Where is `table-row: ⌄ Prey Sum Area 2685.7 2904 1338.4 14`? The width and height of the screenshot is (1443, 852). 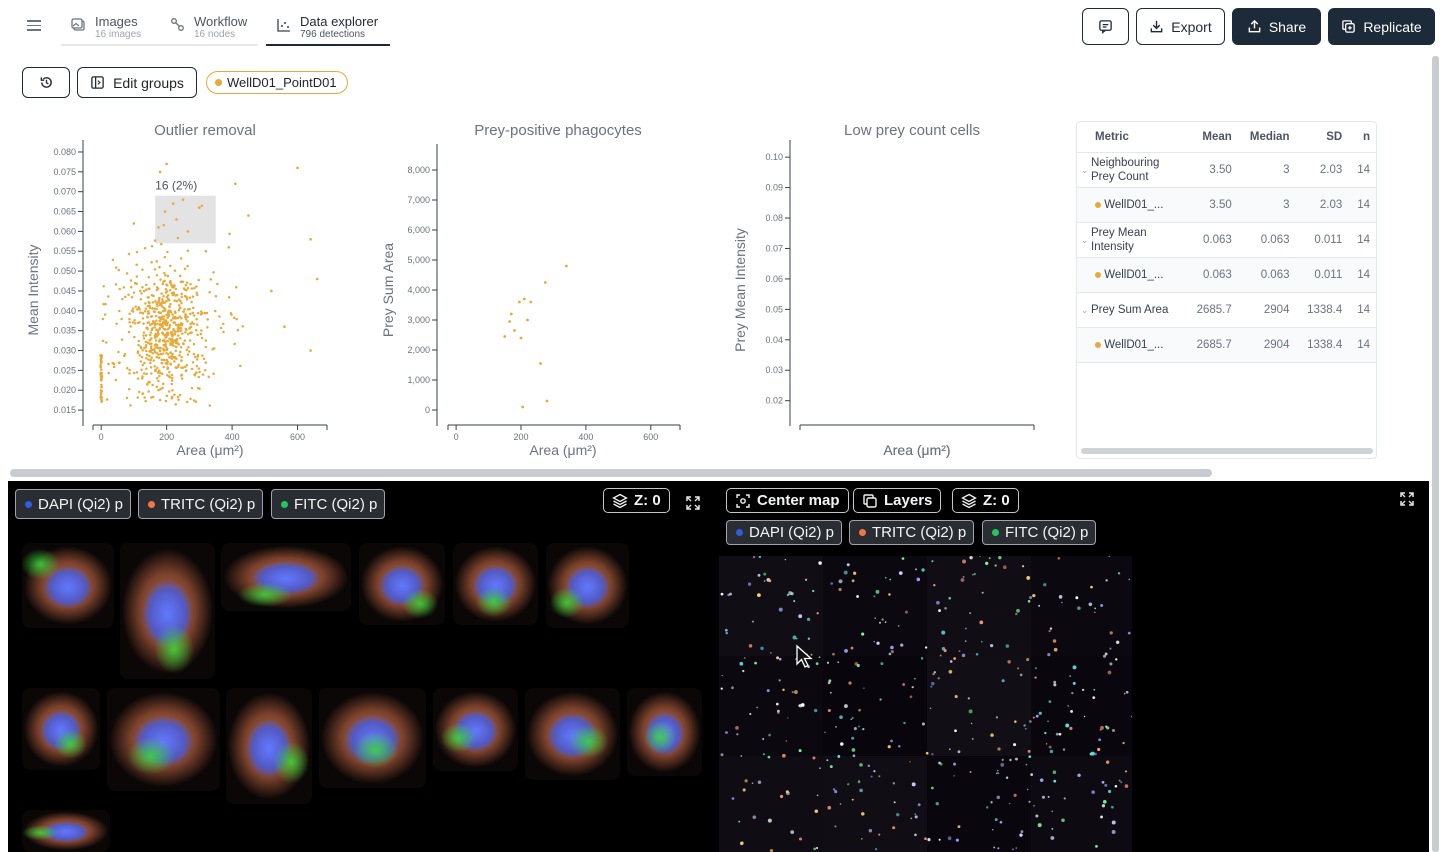
table-row: ⌄ Prey Sum Area 2685.7 2904 1338.4 14 is located at coordinates (1226, 310).